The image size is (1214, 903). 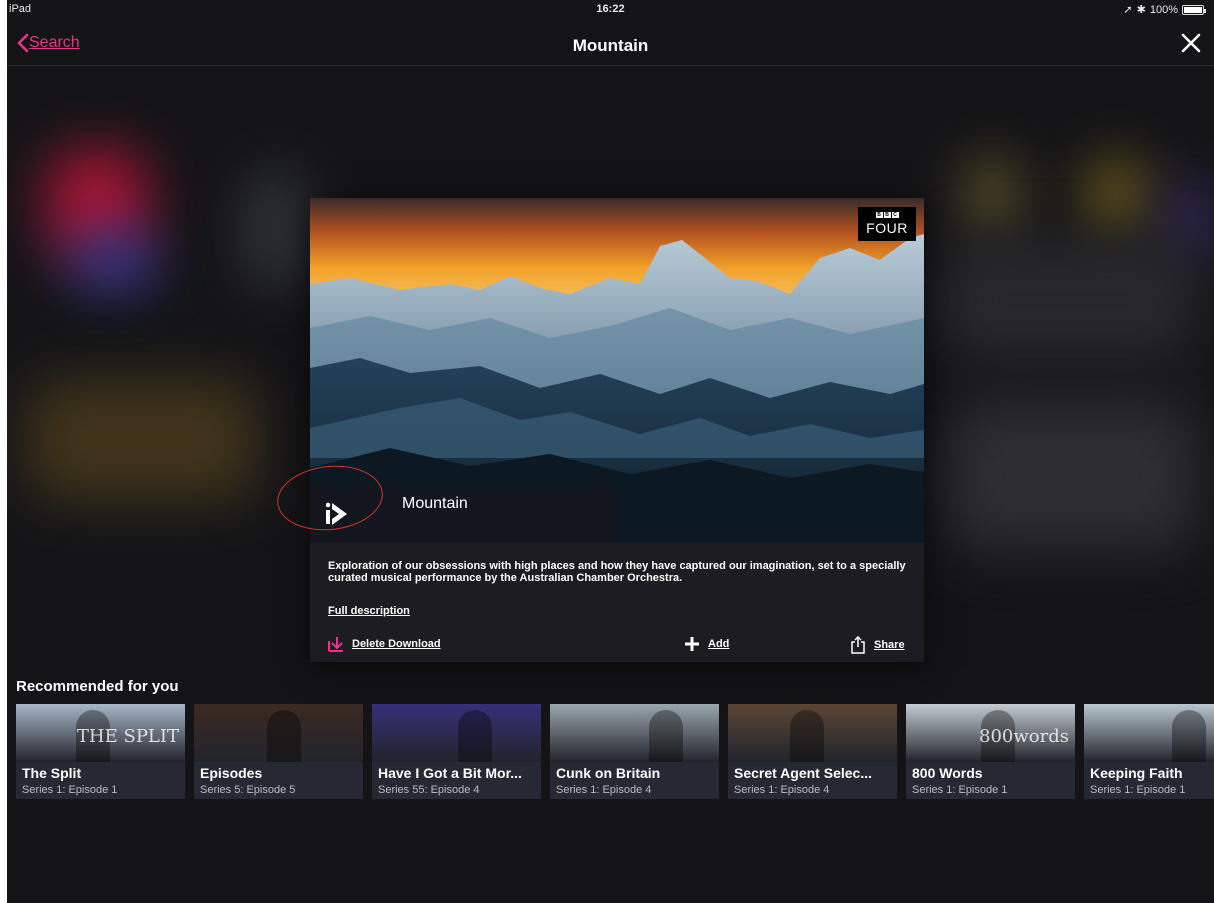 I want to click on bluetooth-icon: ✱, so click(x=1141, y=10).